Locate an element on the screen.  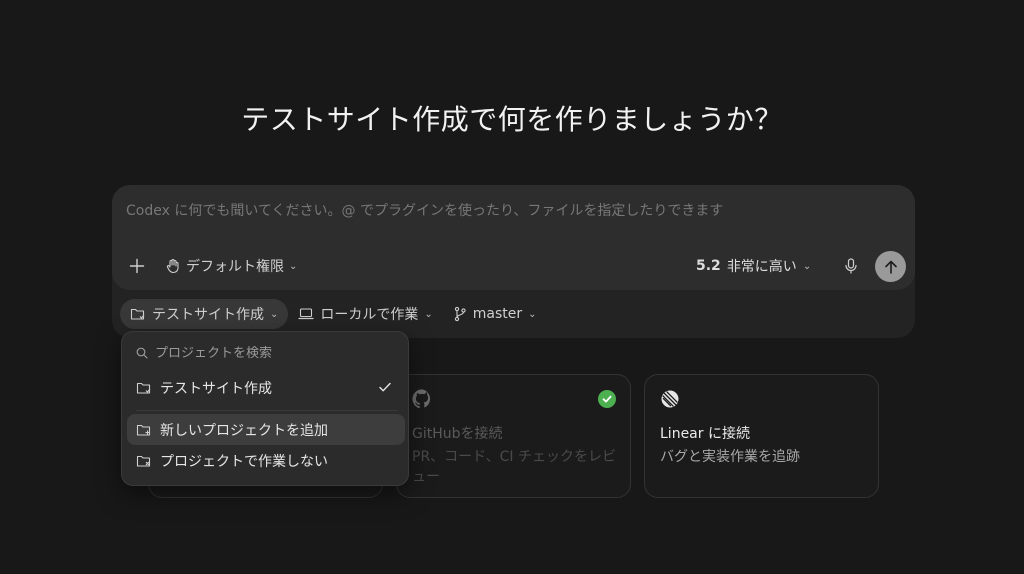
arrow-up-icon is located at coordinates (890, 267).